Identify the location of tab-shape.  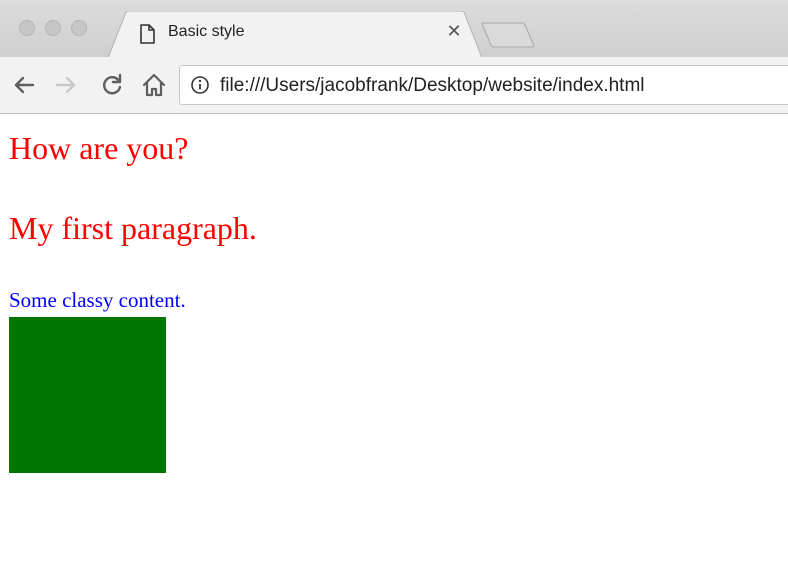
(295, 34).